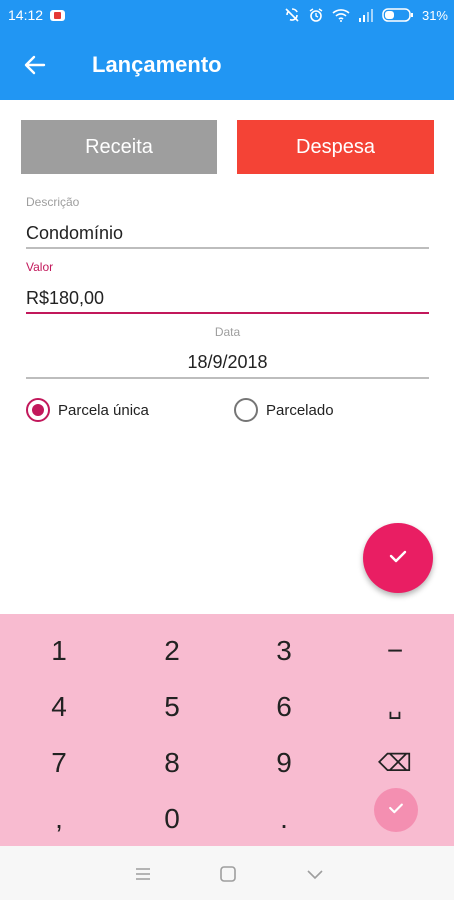 The height and width of the screenshot is (900, 454). Describe the element at coordinates (59, 819) in the screenshot. I see `key-comma: ,` at that location.